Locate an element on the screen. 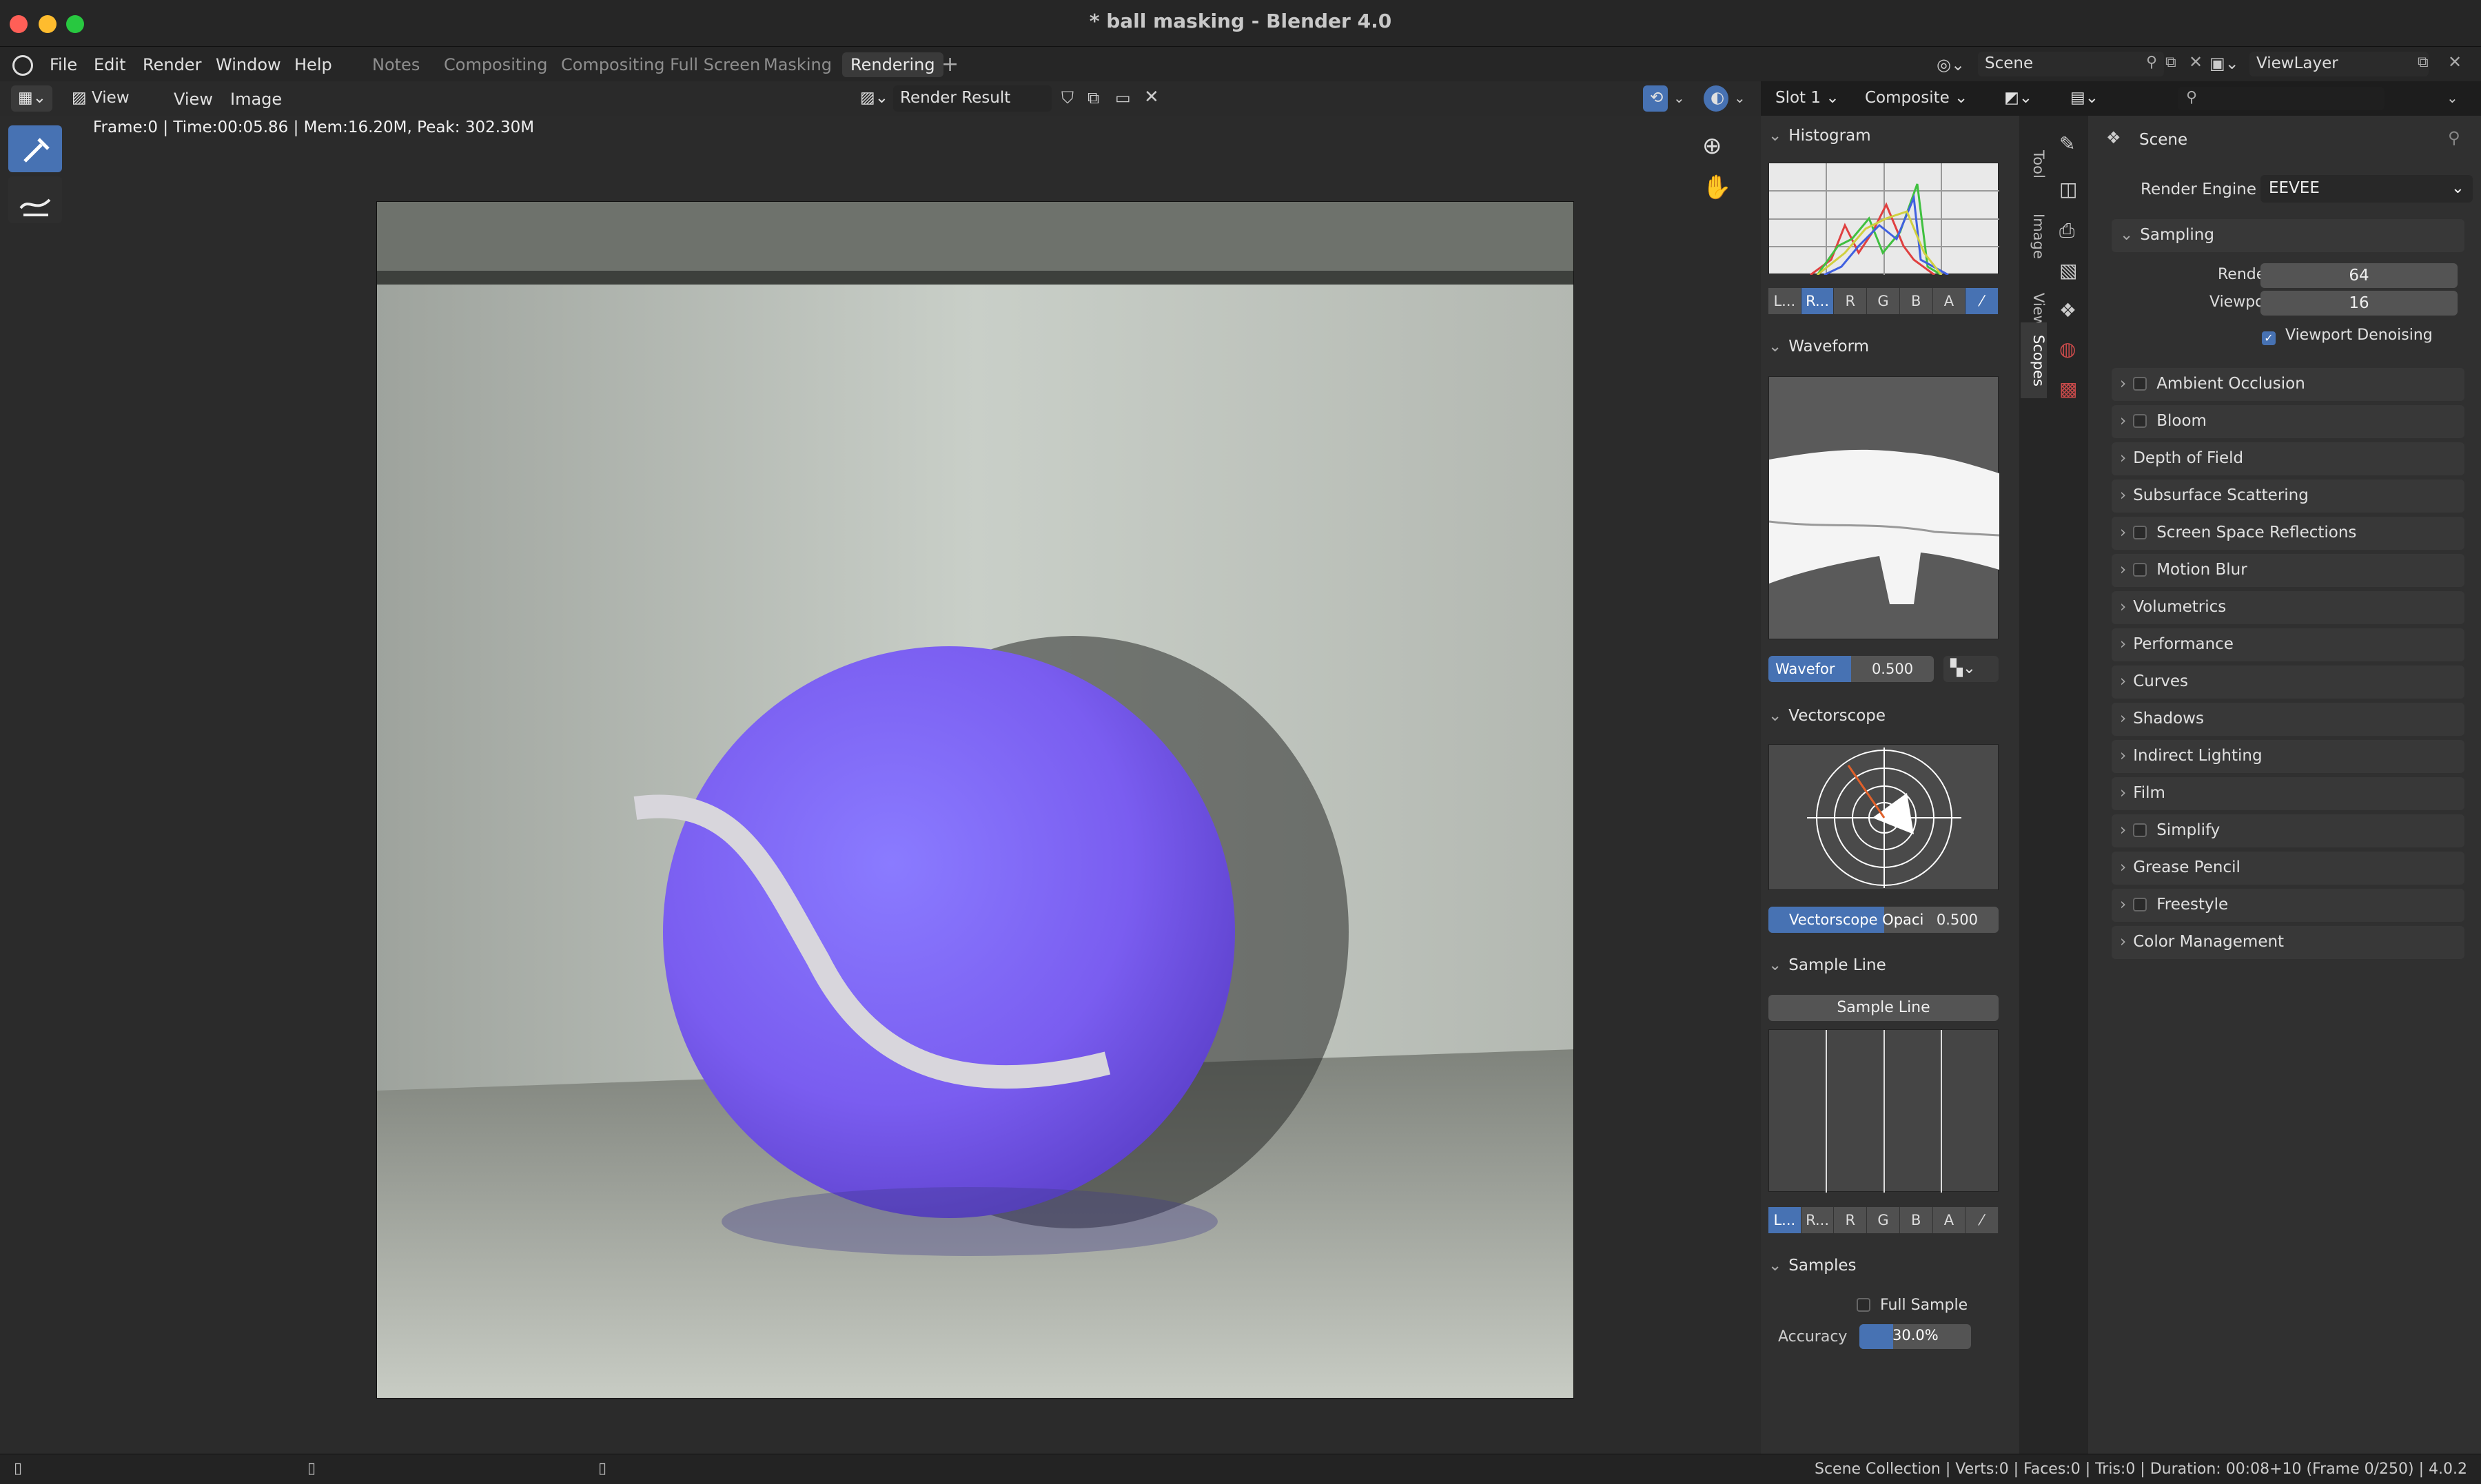  zoom-icon: ⊕ is located at coordinates (1712, 146).